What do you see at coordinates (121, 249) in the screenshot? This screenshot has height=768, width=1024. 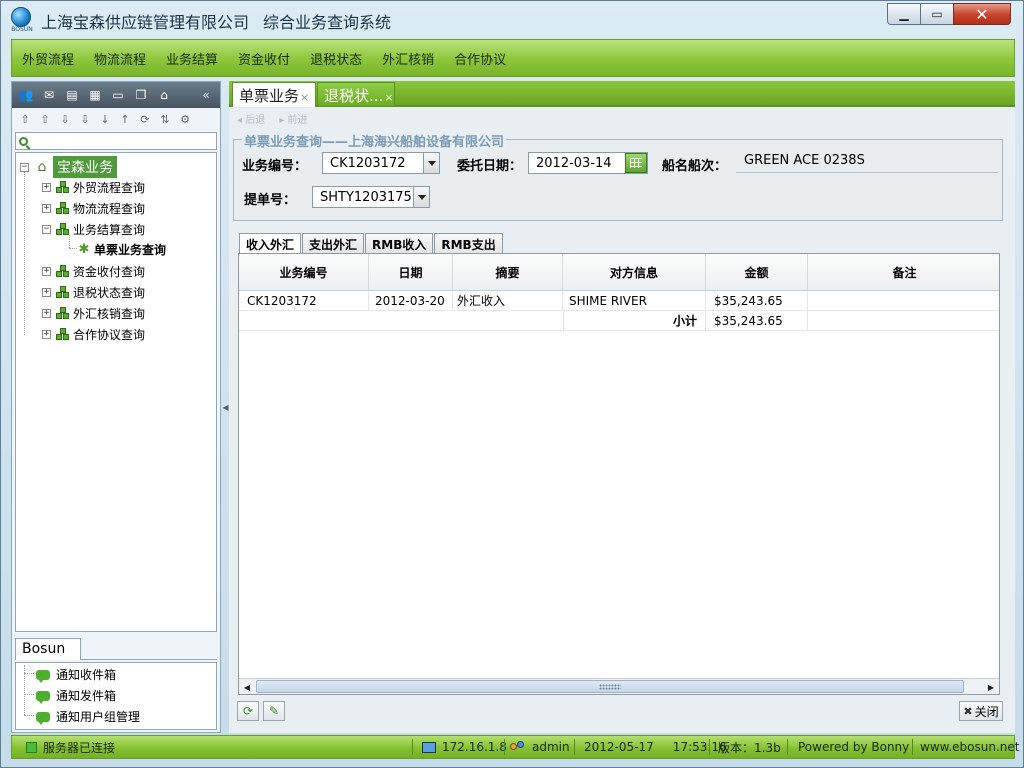 I see `tree-node-single-query: ✱ 单票业务查询` at bounding box center [121, 249].